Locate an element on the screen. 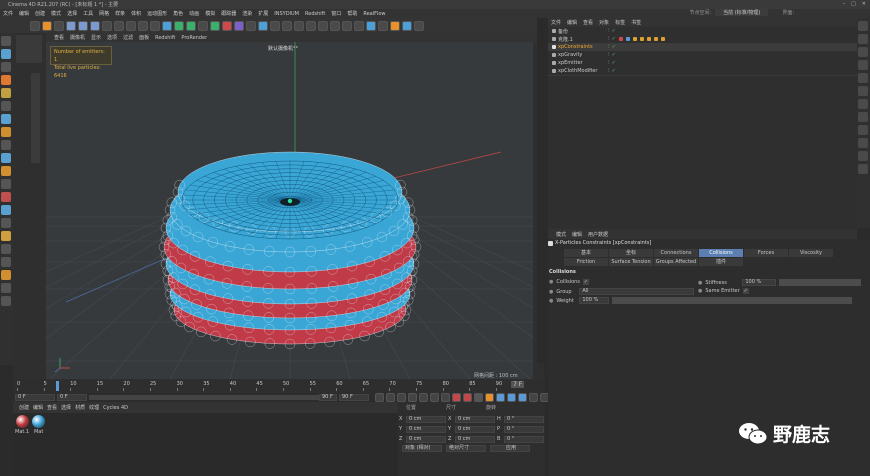  menu-item-20: RealFlow is located at coordinates (374, 14).